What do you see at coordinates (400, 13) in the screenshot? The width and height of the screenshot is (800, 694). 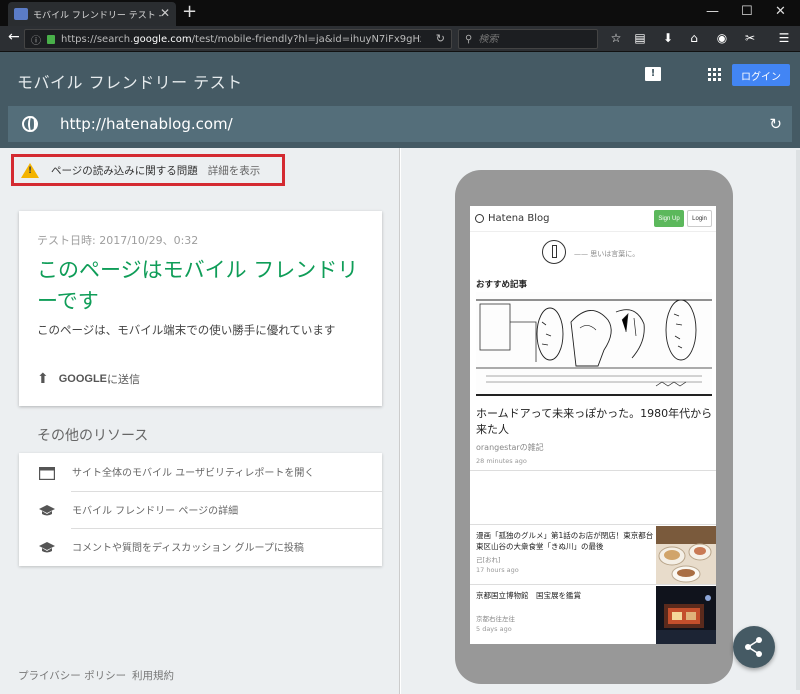 I see `browser-tab-bar: モバイル フレンドリー テスト - Goo ✕ + — ☐ ✕` at bounding box center [400, 13].